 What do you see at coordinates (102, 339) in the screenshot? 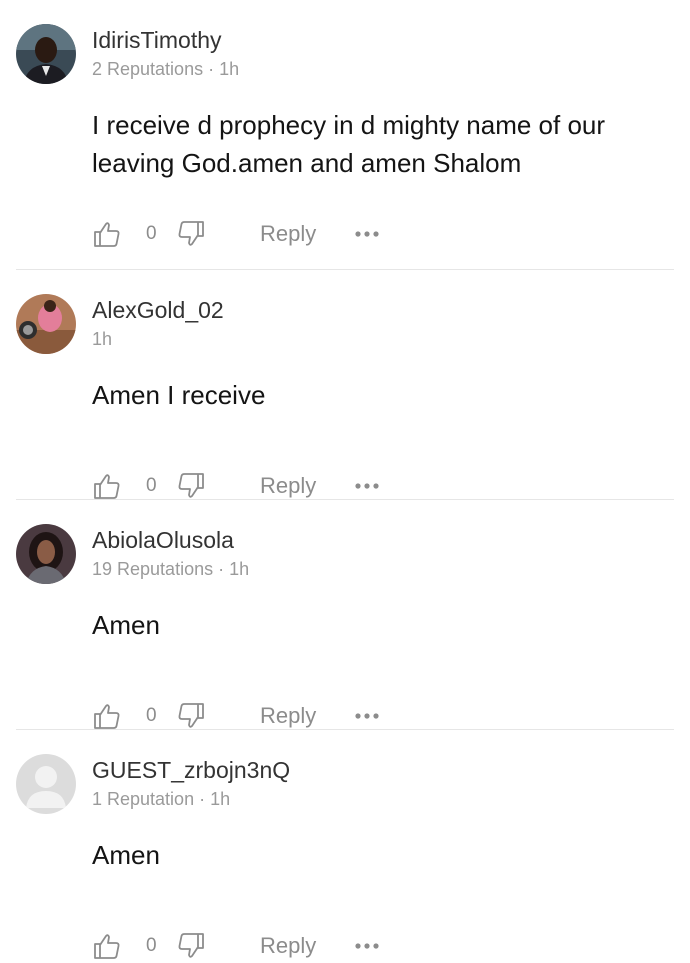
I see `comment-meta: 1h` at bounding box center [102, 339].